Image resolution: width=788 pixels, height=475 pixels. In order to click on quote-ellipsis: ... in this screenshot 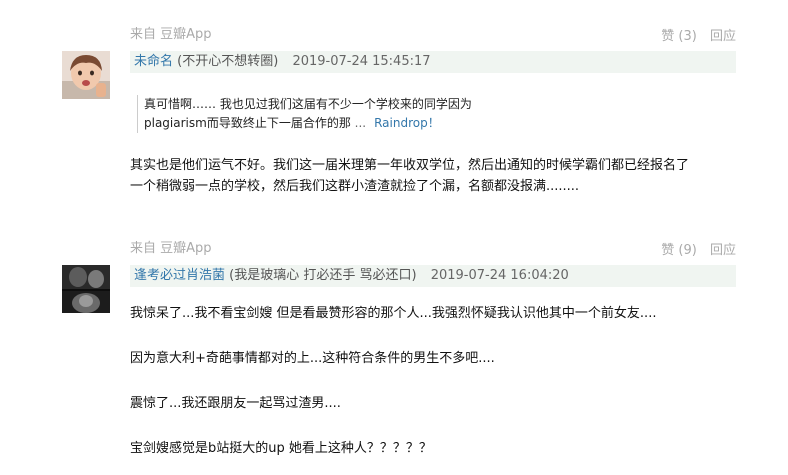, I will do `click(360, 123)`.